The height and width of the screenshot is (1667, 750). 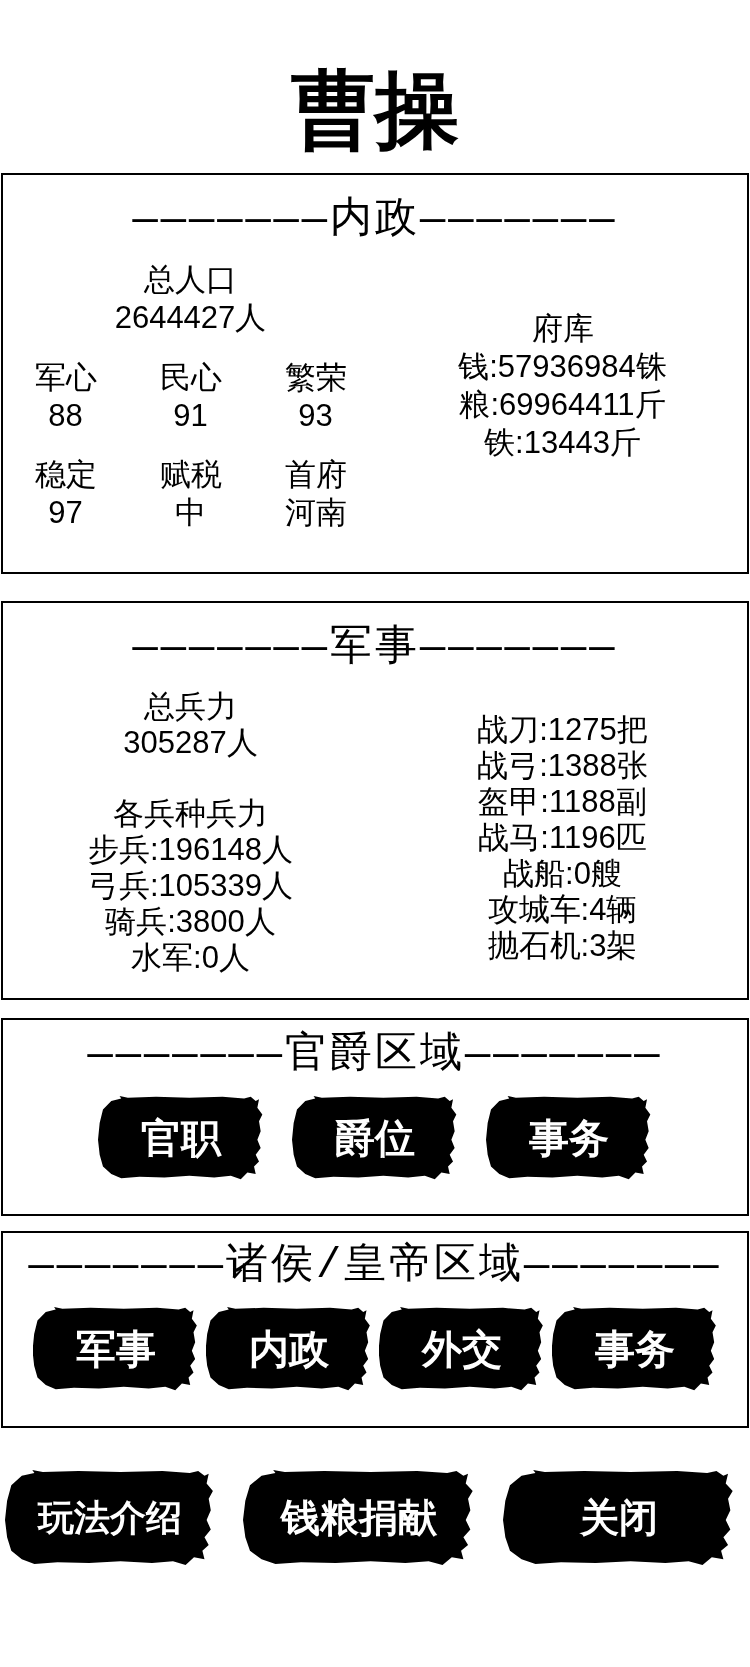 What do you see at coordinates (562, 837) in the screenshot?
I see `equipment-line: 战马:1196匹` at bounding box center [562, 837].